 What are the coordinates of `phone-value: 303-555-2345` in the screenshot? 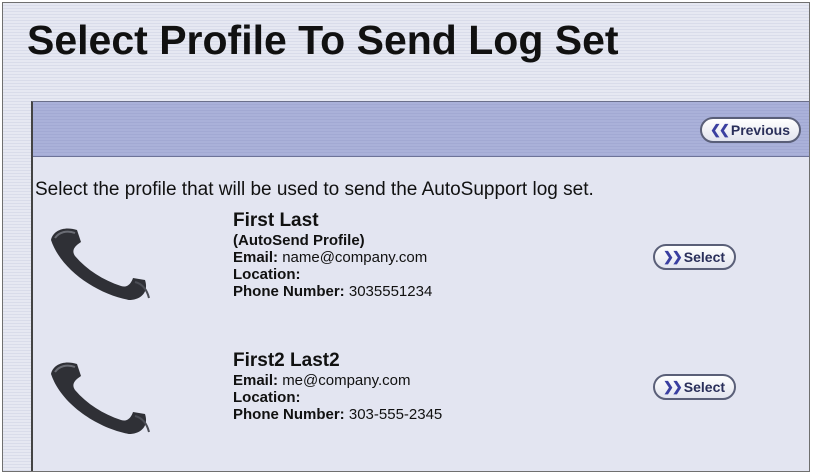 It's located at (395, 414).